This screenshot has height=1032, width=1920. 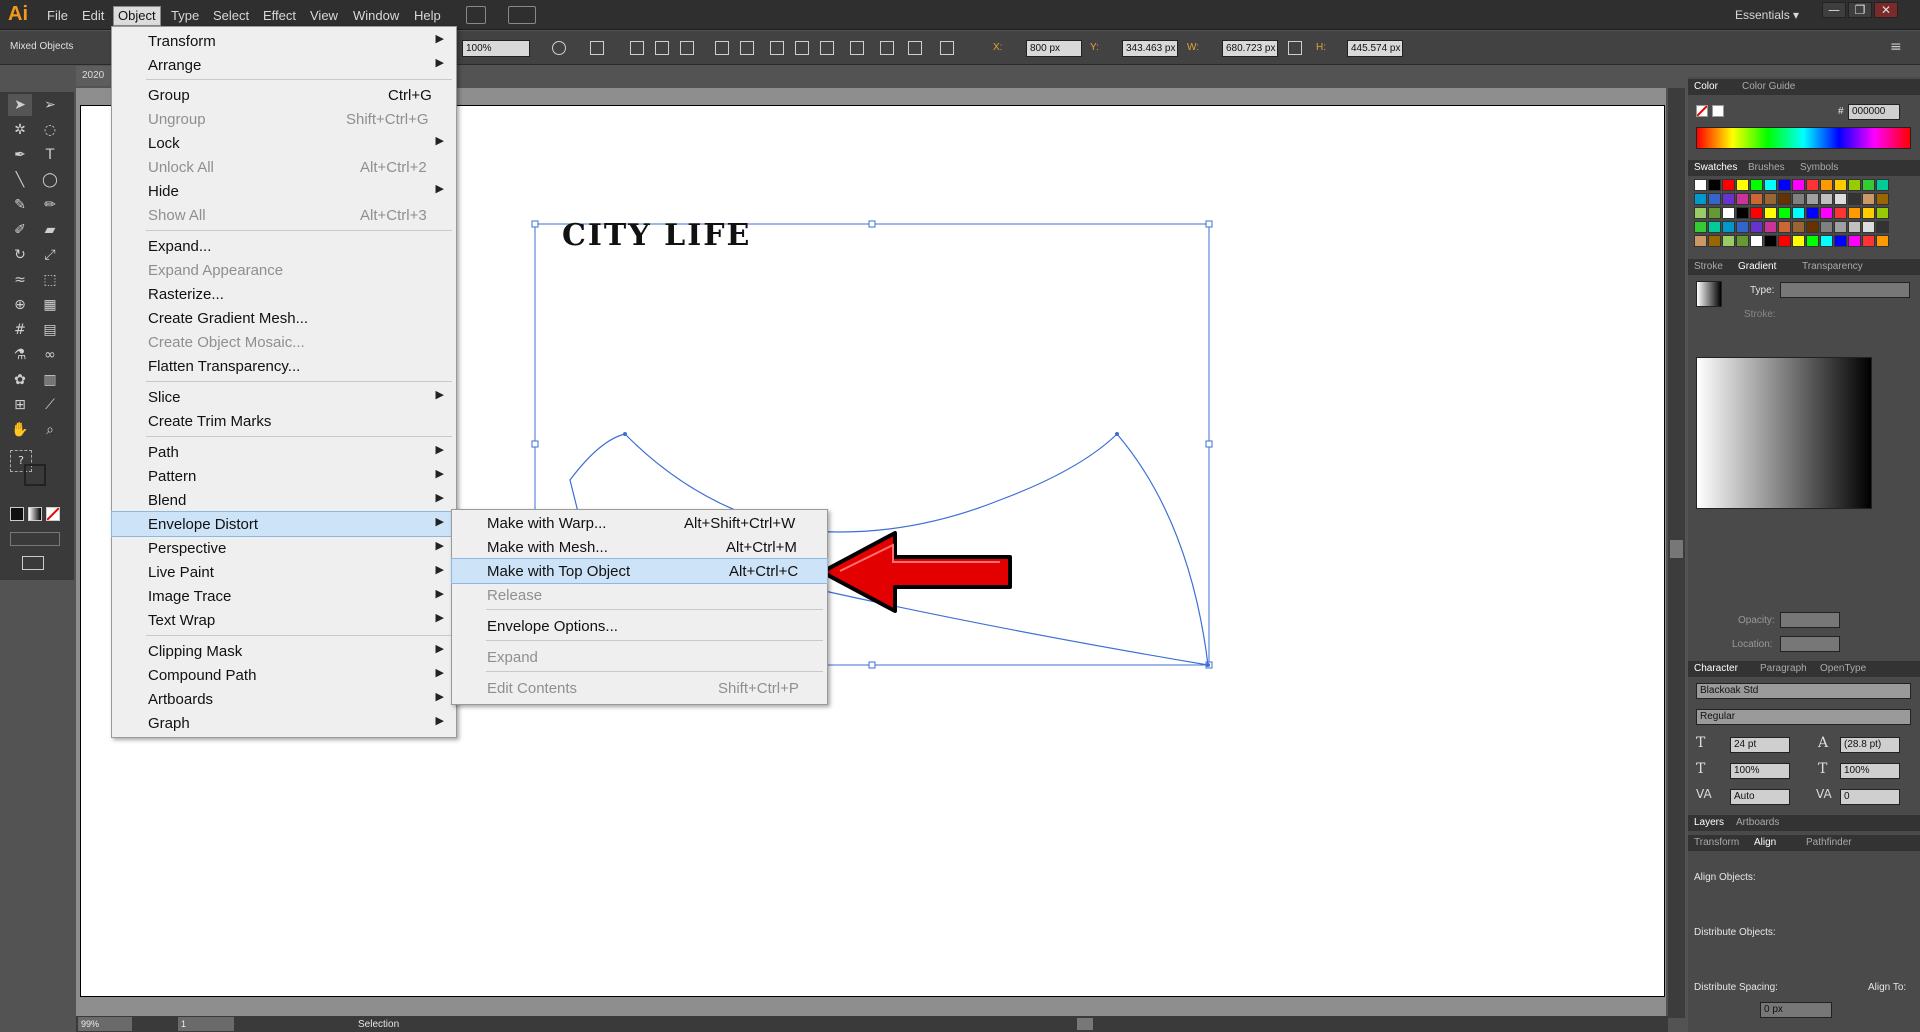 I want to click on tab-character: Character, so click(x=1716, y=668).